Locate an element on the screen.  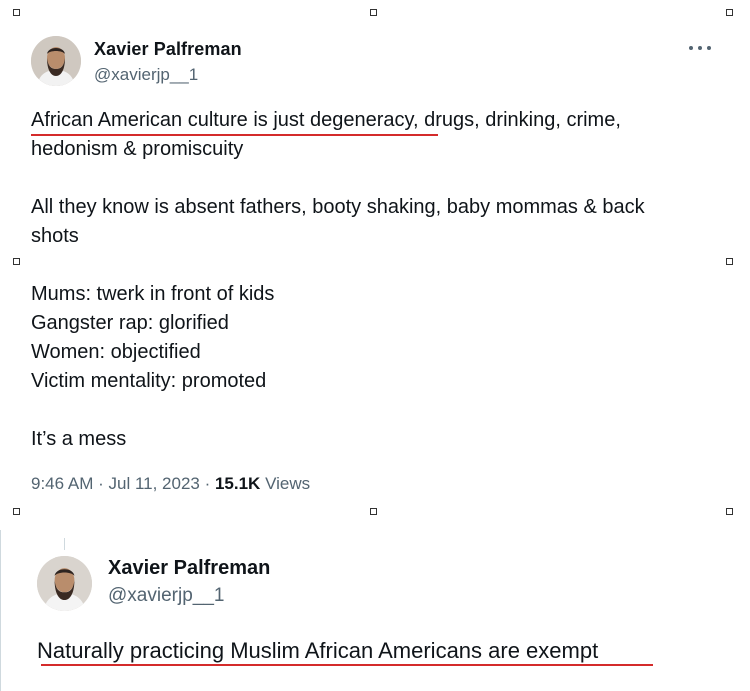
thread-connector is located at coordinates (64, 544).